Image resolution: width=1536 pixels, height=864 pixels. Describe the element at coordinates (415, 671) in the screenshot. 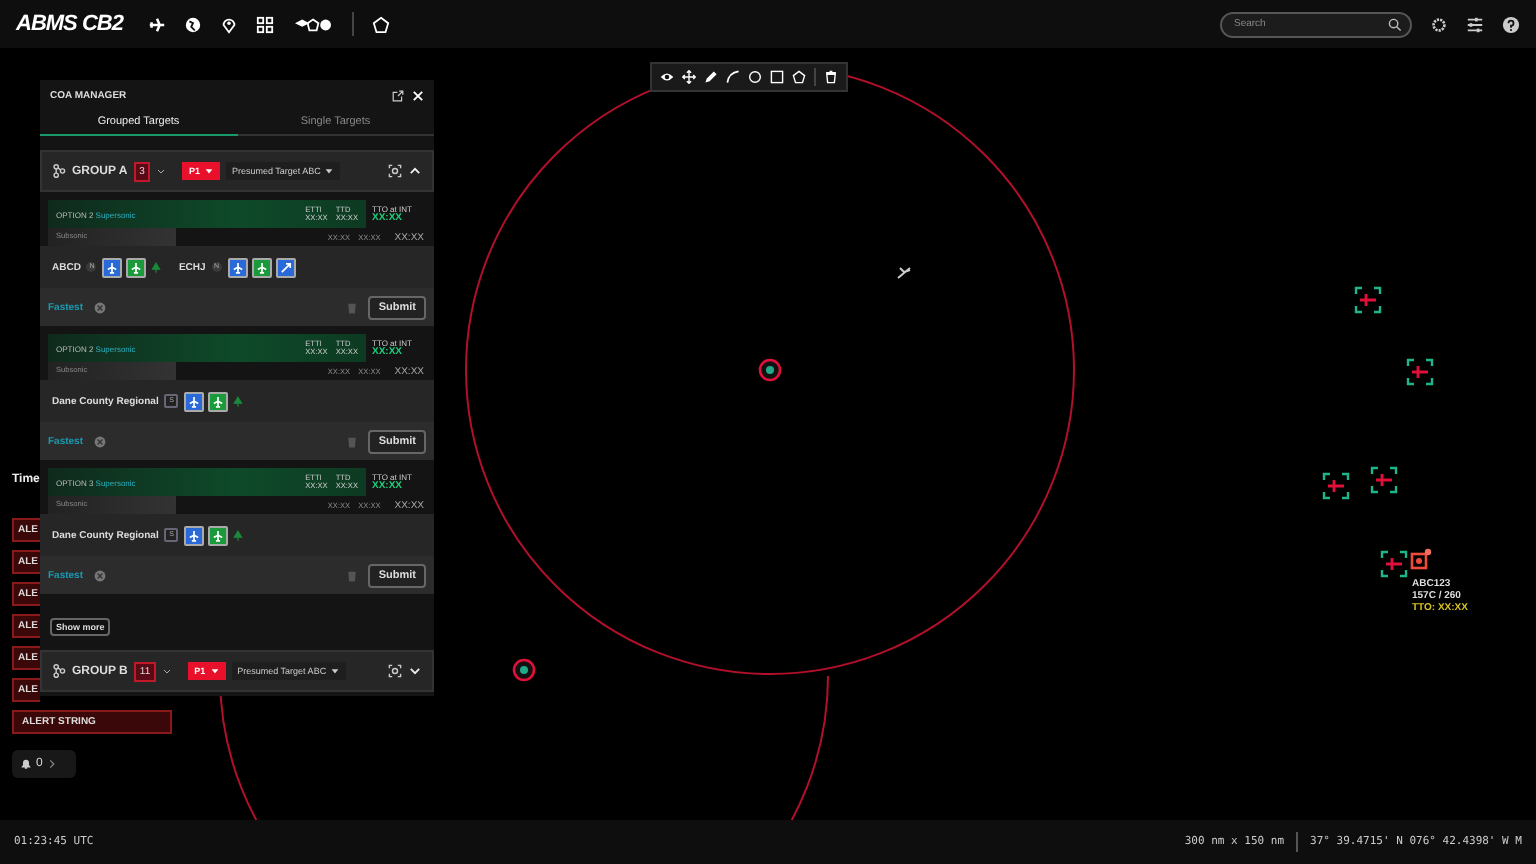

I see `expand-icon` at that location.